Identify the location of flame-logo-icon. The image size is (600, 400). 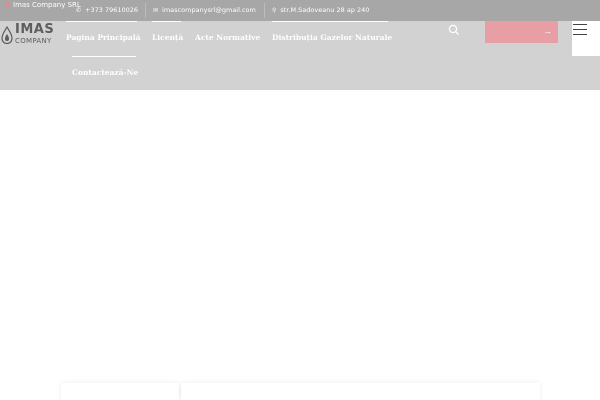
(7, 35).